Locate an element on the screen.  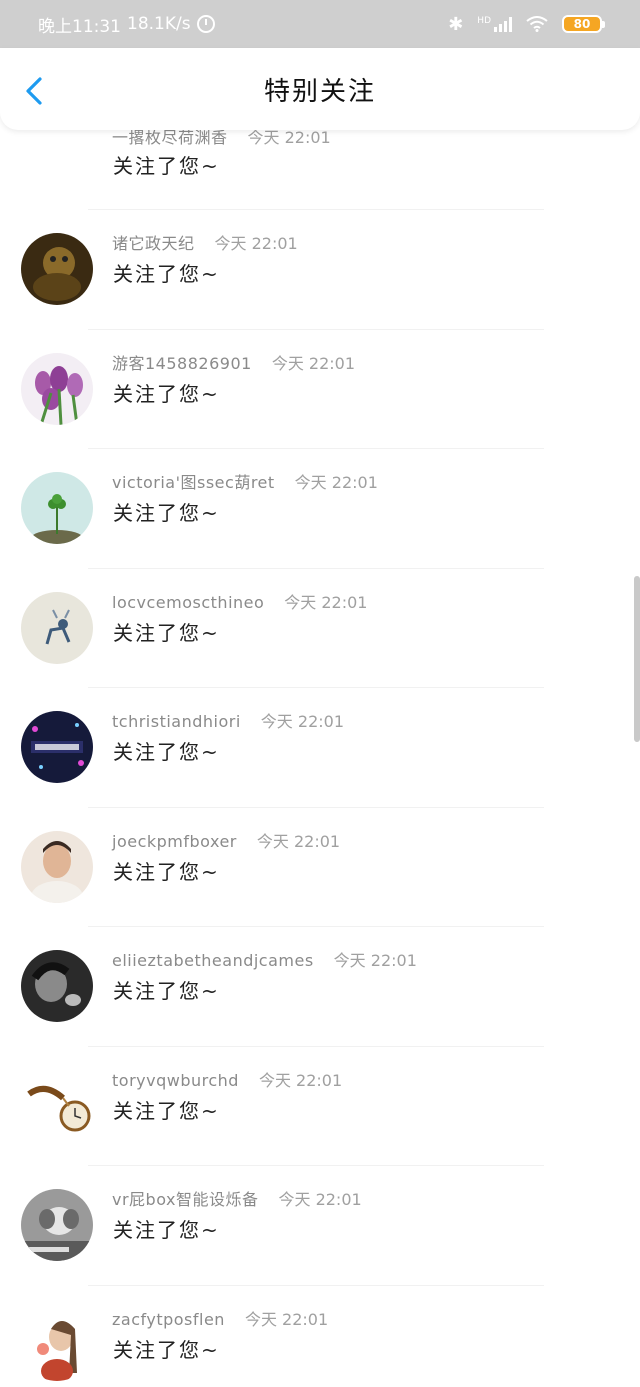
status-time: 晚上11:31 is located at coordinates (79, 26).